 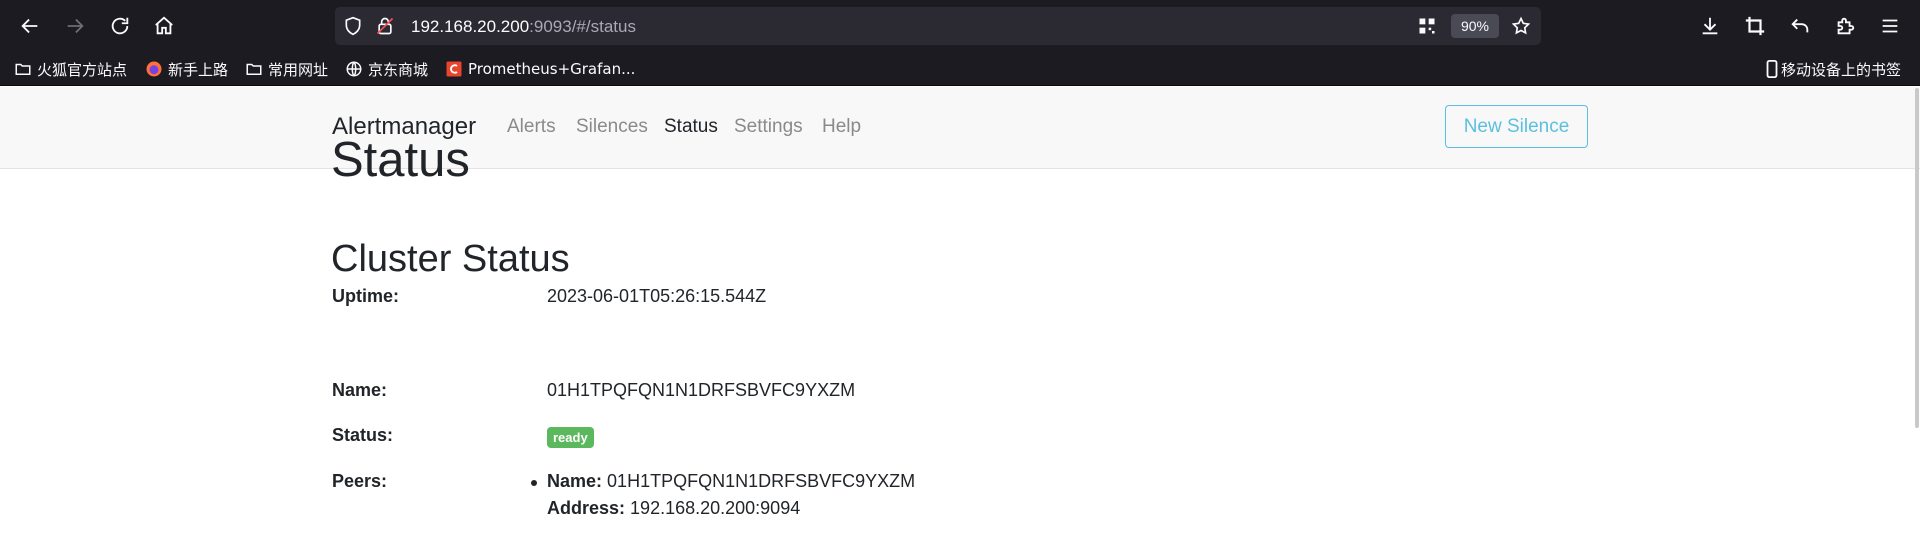 What do you see at coordinates (731, 481) in the screenshot?
I see `peer-name: Name: 01H1TPQFQN1N1DRFSBVFC9YXZM` at bounding box center [731, 481].